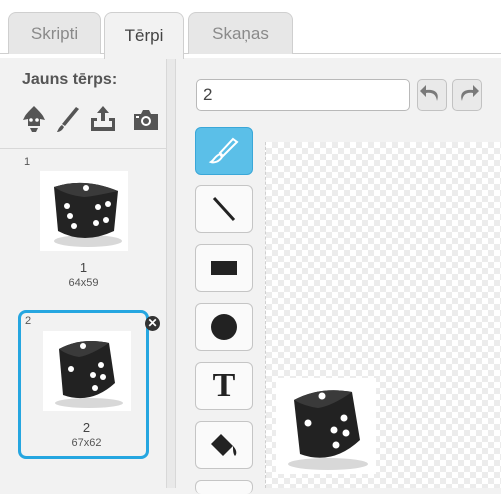  I want to click on costume-index: 1, so click(27, 162).